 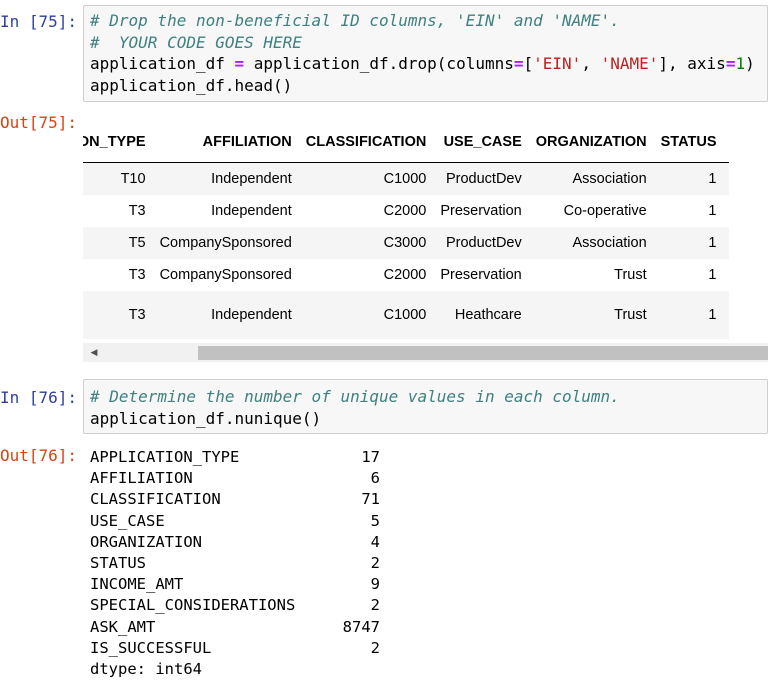 What do you see at coordinates (370, 457) in the screenshot?
I see `series-value: 17` at bounding box center [370, 457].